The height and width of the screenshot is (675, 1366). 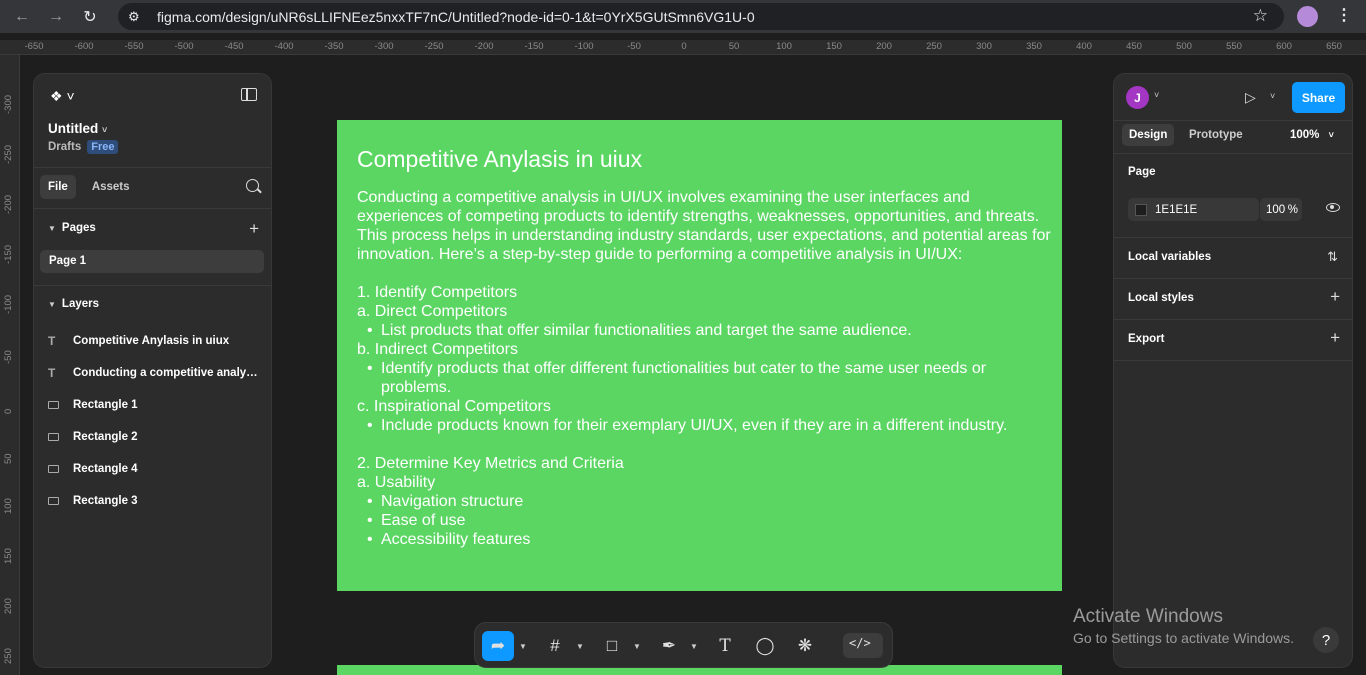 What do you see at coordinates (184, 46) in the screenshot?
I see `ruler-tick-label: -500` at bounding box center [184, 46].